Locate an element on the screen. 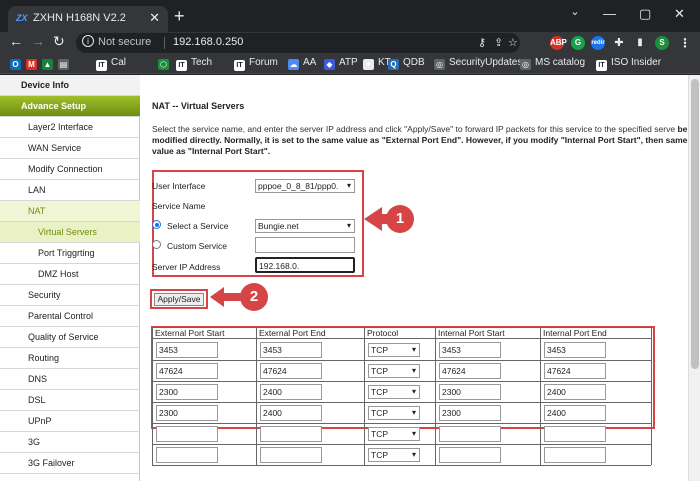  forward-arrow-icon: → is located at coordinates (38, 41).